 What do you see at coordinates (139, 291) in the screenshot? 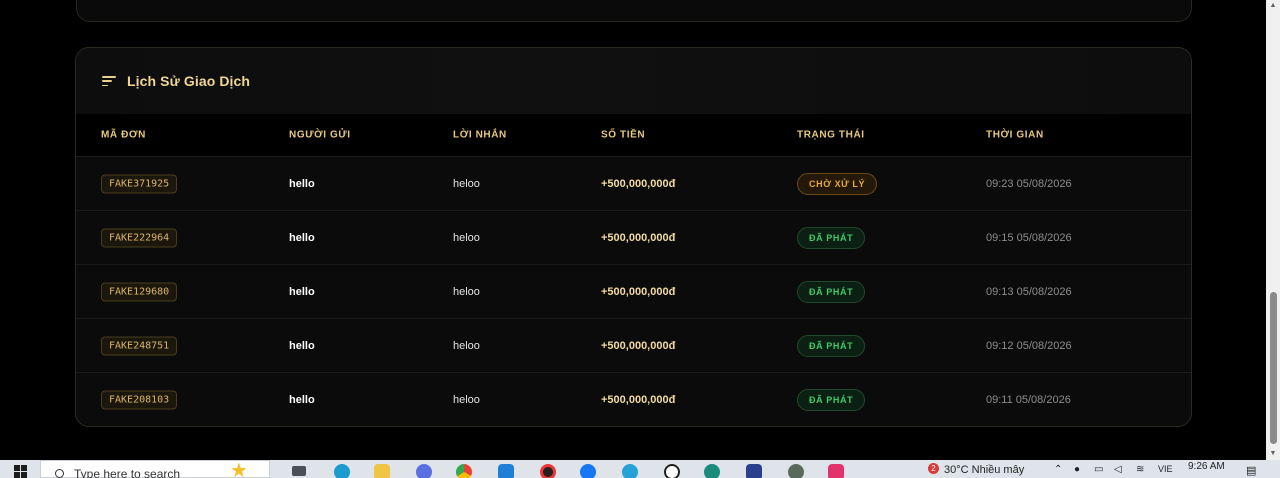
I see `order-code: FAKE129680` at bounding box center [139, 291].